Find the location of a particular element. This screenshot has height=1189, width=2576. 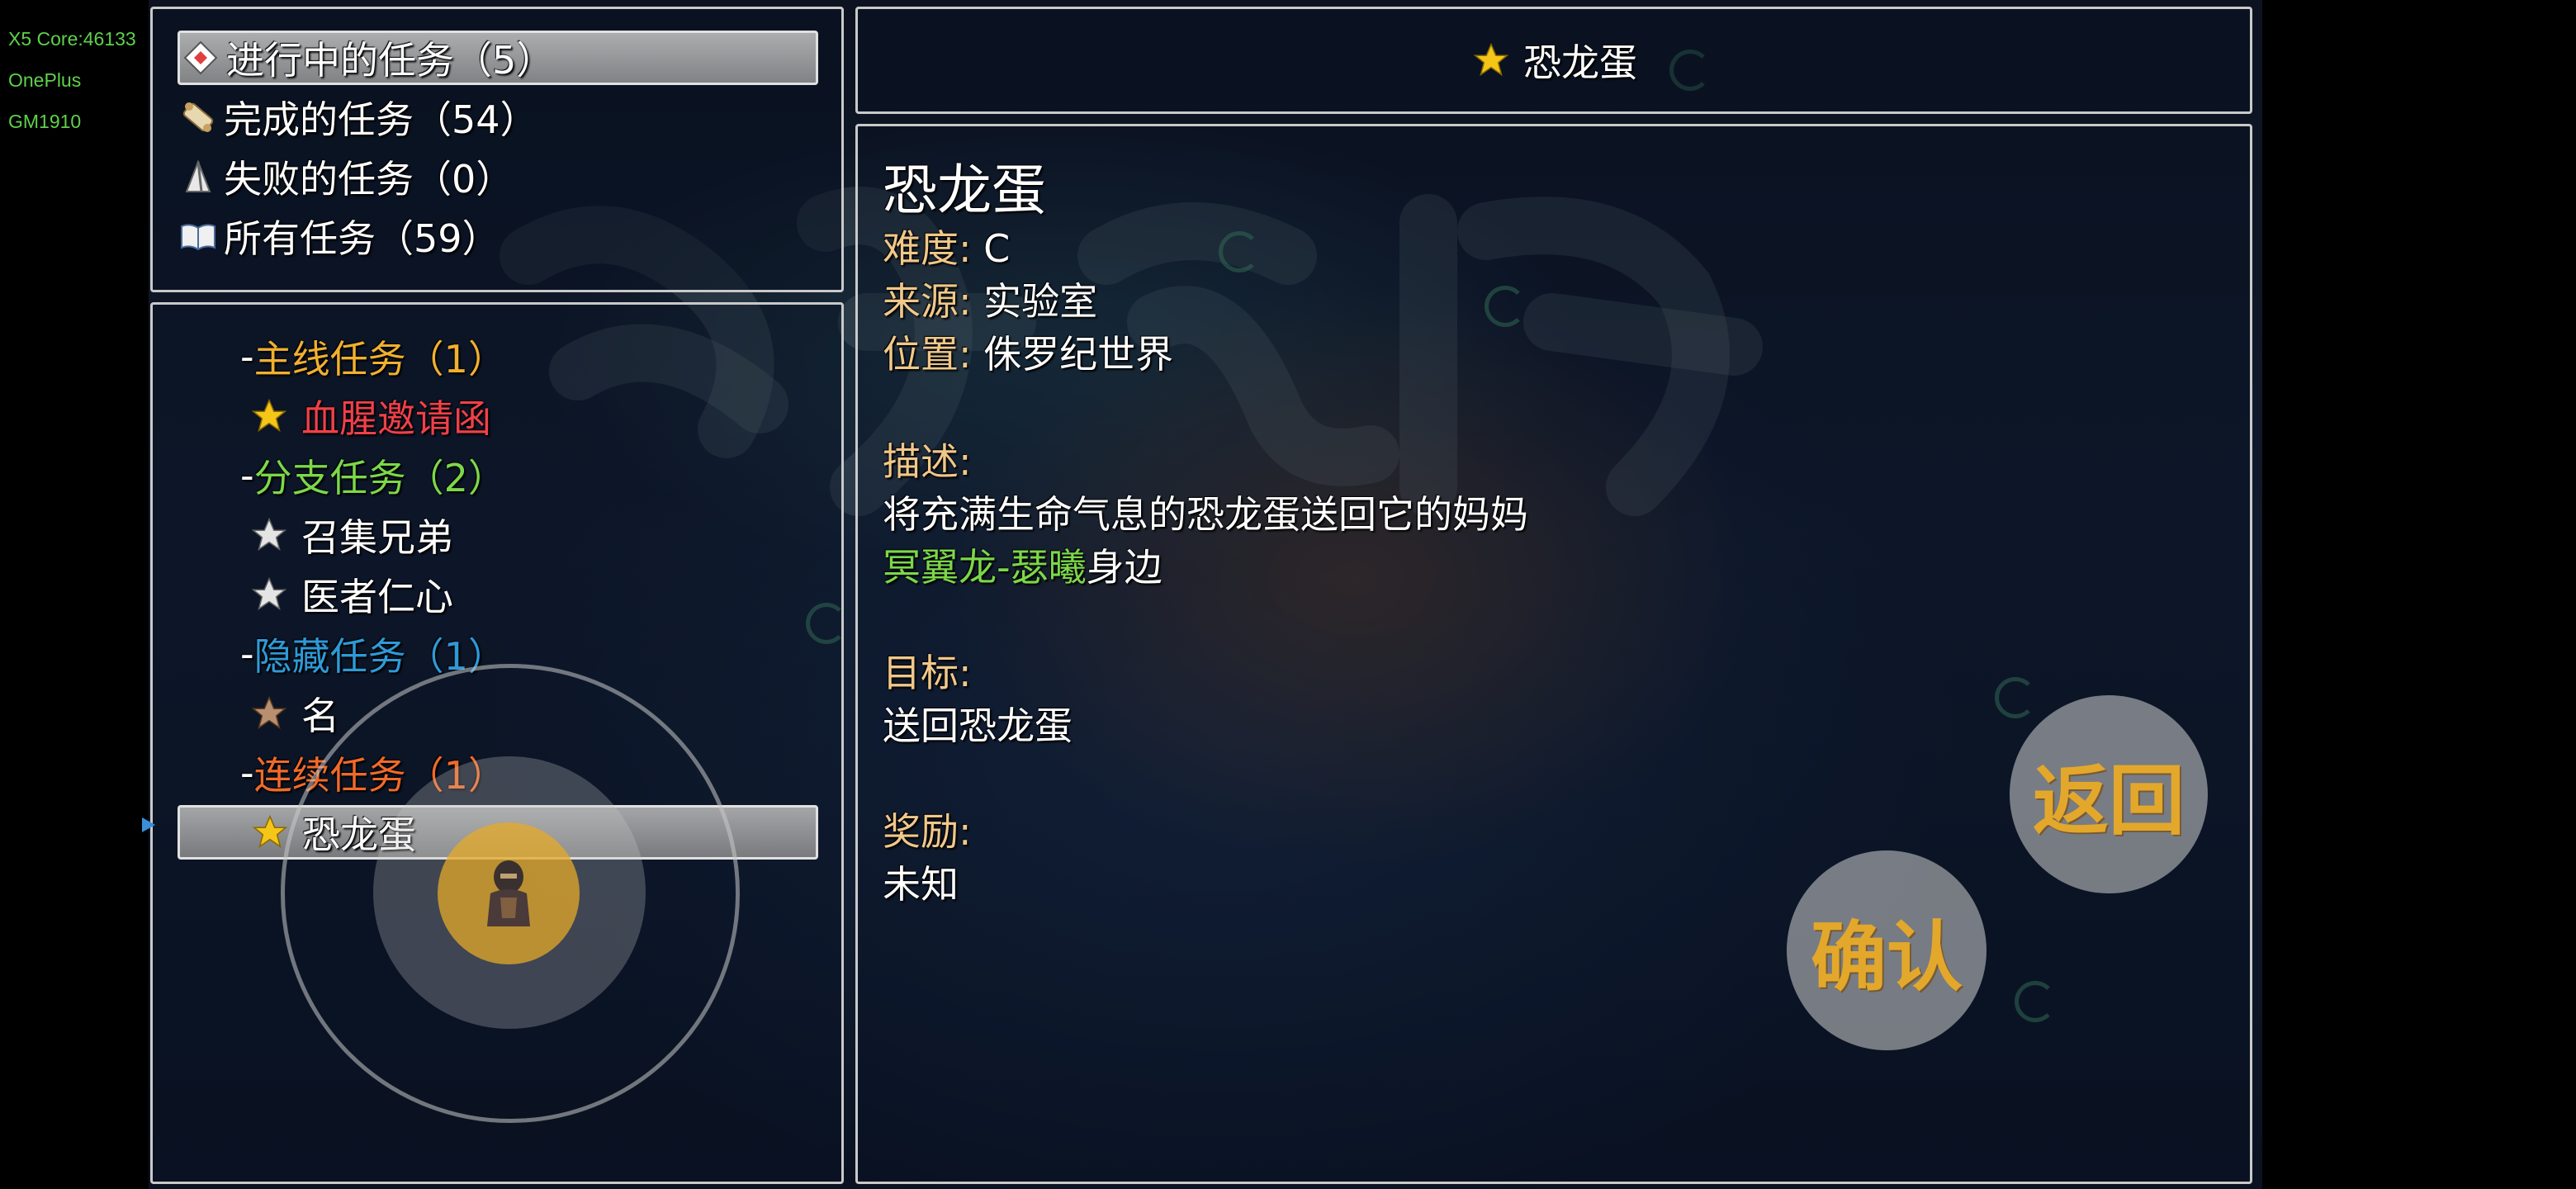

category-label: 完成的任务（54） is located at coordinates (381, 119).